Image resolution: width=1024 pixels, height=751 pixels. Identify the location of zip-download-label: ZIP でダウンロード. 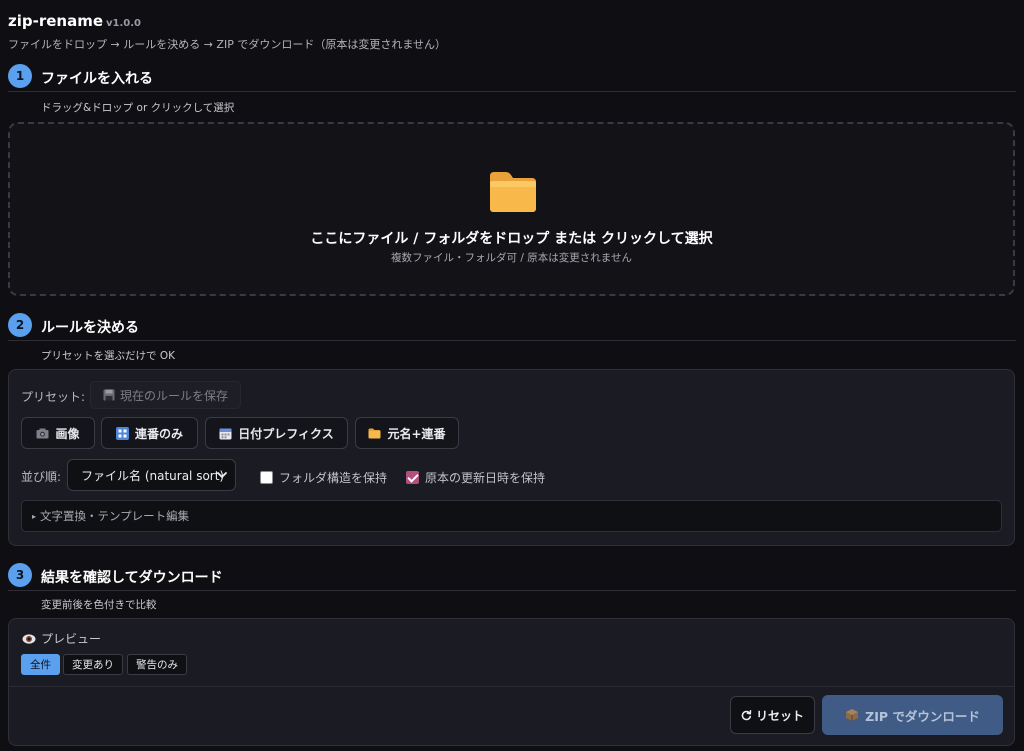
(922, 716).